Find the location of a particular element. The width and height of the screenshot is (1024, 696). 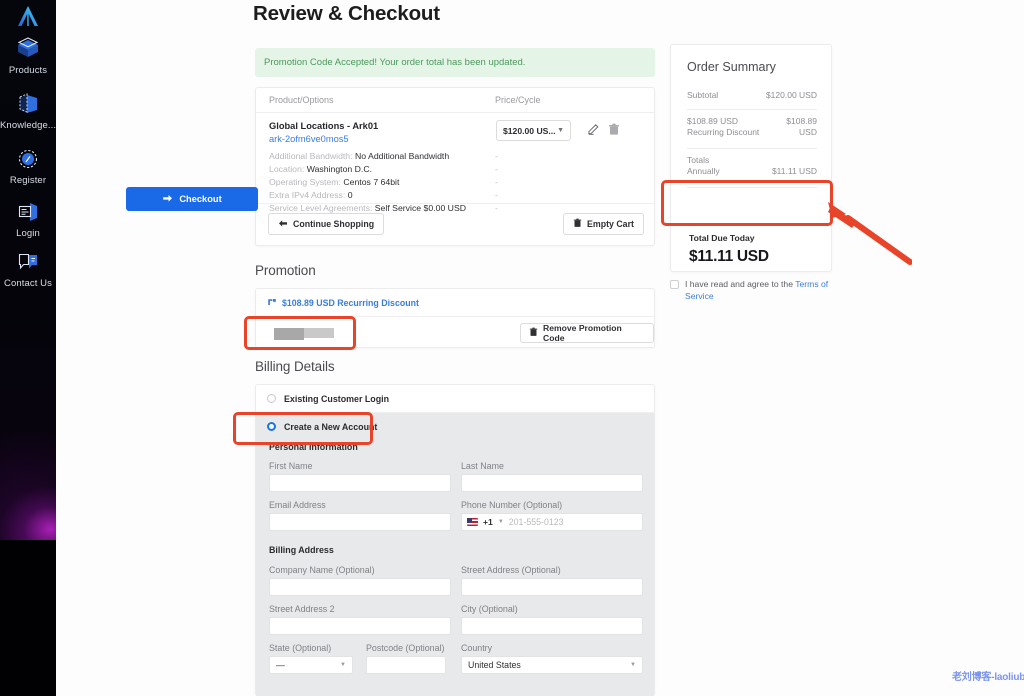

promotion-discount-label: $108.89 USD Recurring Discount is located at coordinates (350, 302).